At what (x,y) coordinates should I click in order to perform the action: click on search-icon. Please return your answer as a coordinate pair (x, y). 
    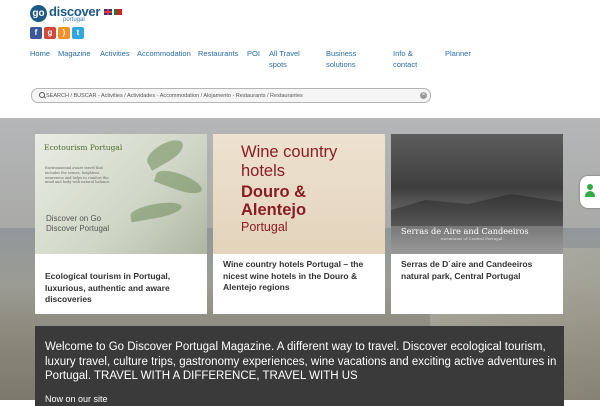
    Looking at the image, I should click on (42, 95).